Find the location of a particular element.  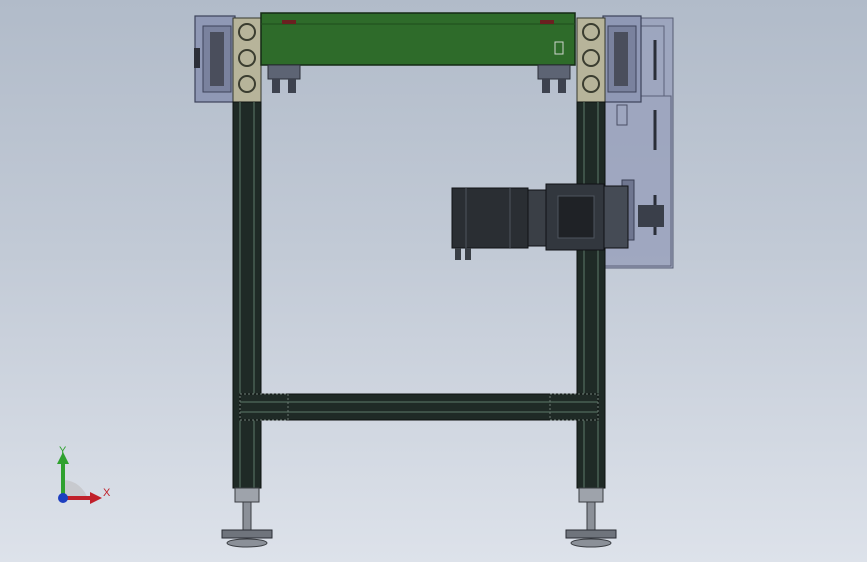

x-axis-label: X is located at coordinates (107, 493).